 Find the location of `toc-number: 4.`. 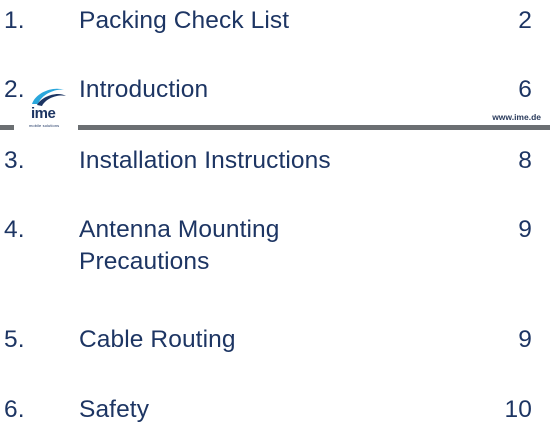

toc-number: 4. is located at coordinates (14, 229).